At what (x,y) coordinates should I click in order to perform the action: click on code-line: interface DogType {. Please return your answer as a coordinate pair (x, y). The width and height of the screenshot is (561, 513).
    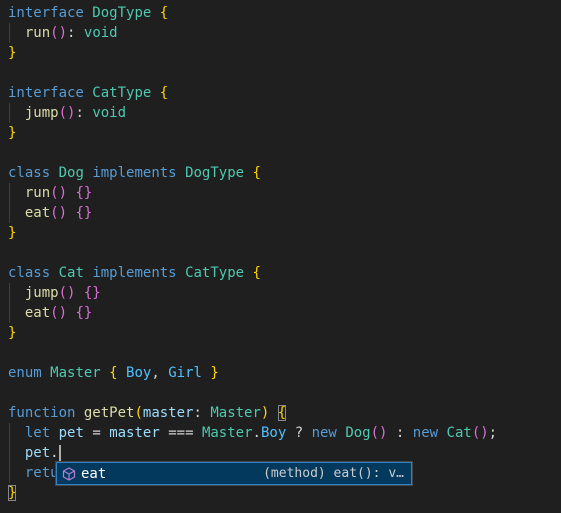
    Looking at the image, I should click on (88, 13).